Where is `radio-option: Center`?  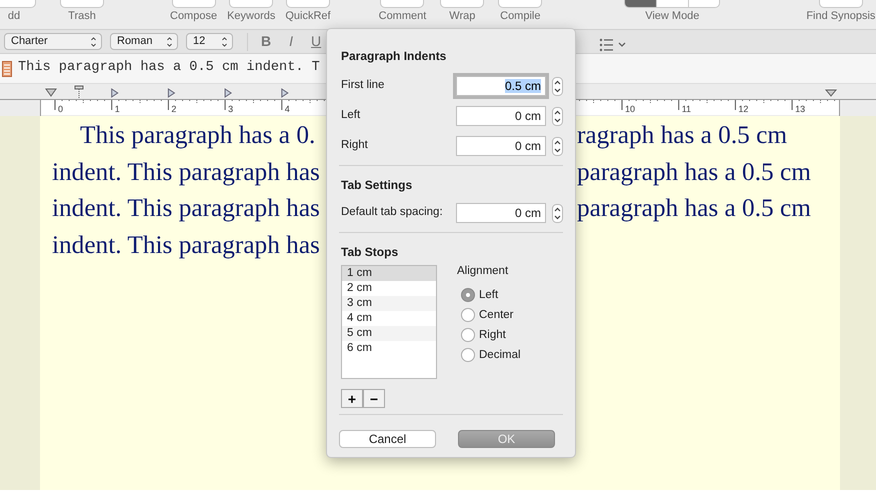 radio-option: Center is located at coordinates (487, 315).